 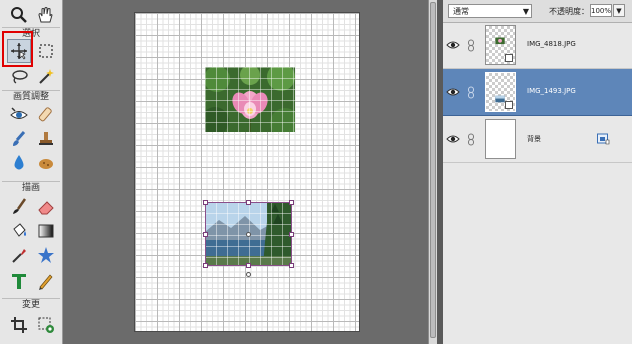 What do you see at coordinates (205, 265) in the screenshot?
I see `transform-handle-bl` at bounding box center [205, 265].